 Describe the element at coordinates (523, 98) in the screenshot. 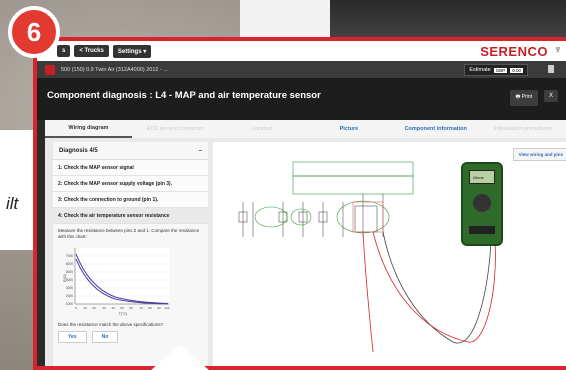

I see `print-button: 🖶 Print` at that location.